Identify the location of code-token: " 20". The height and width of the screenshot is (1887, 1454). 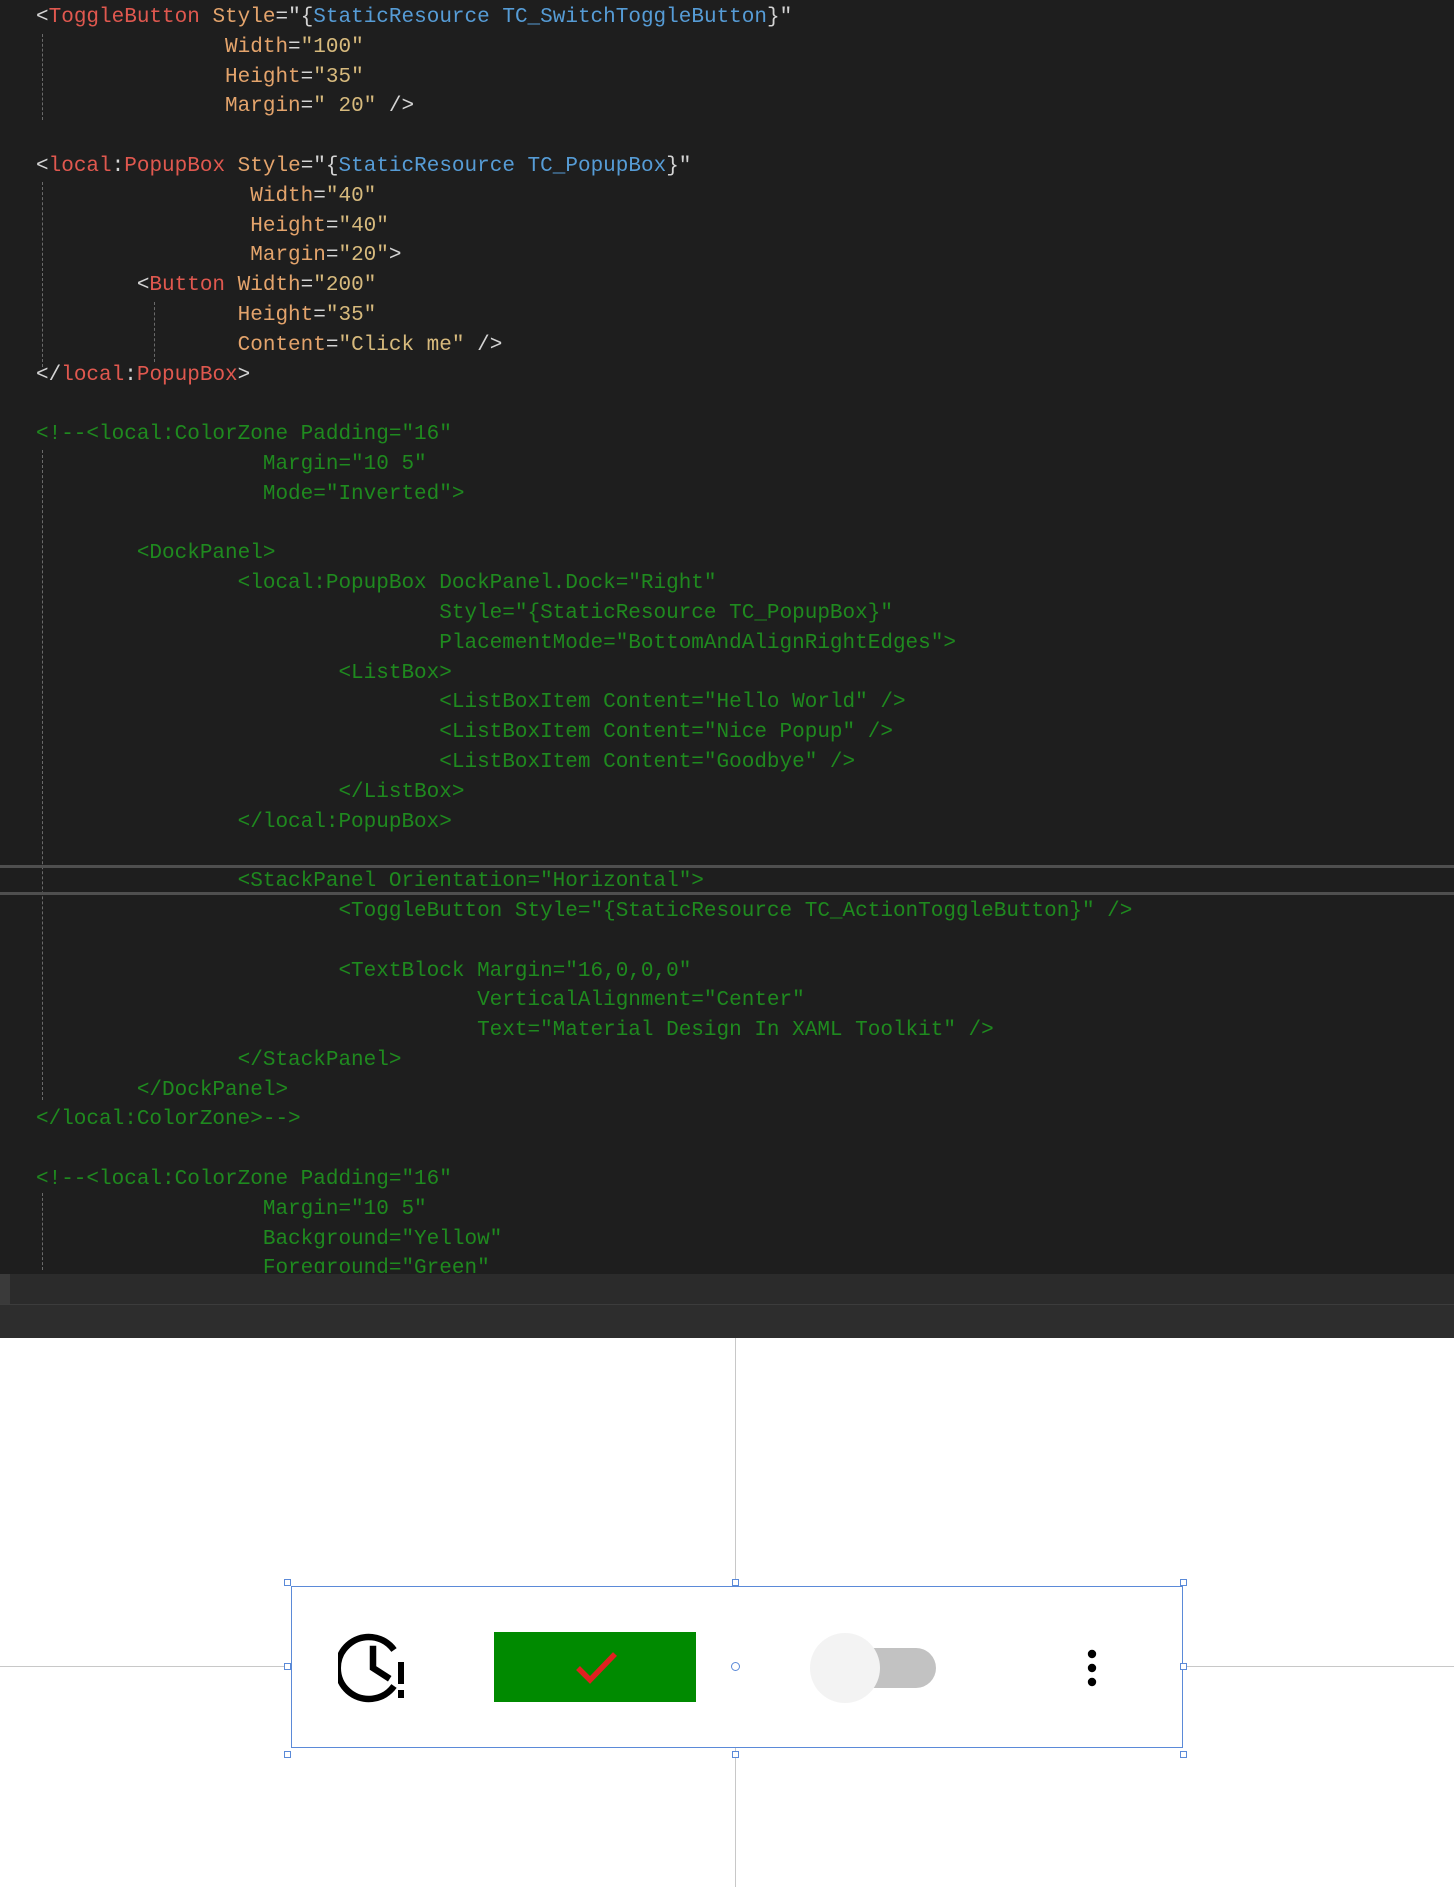
(345, 107).